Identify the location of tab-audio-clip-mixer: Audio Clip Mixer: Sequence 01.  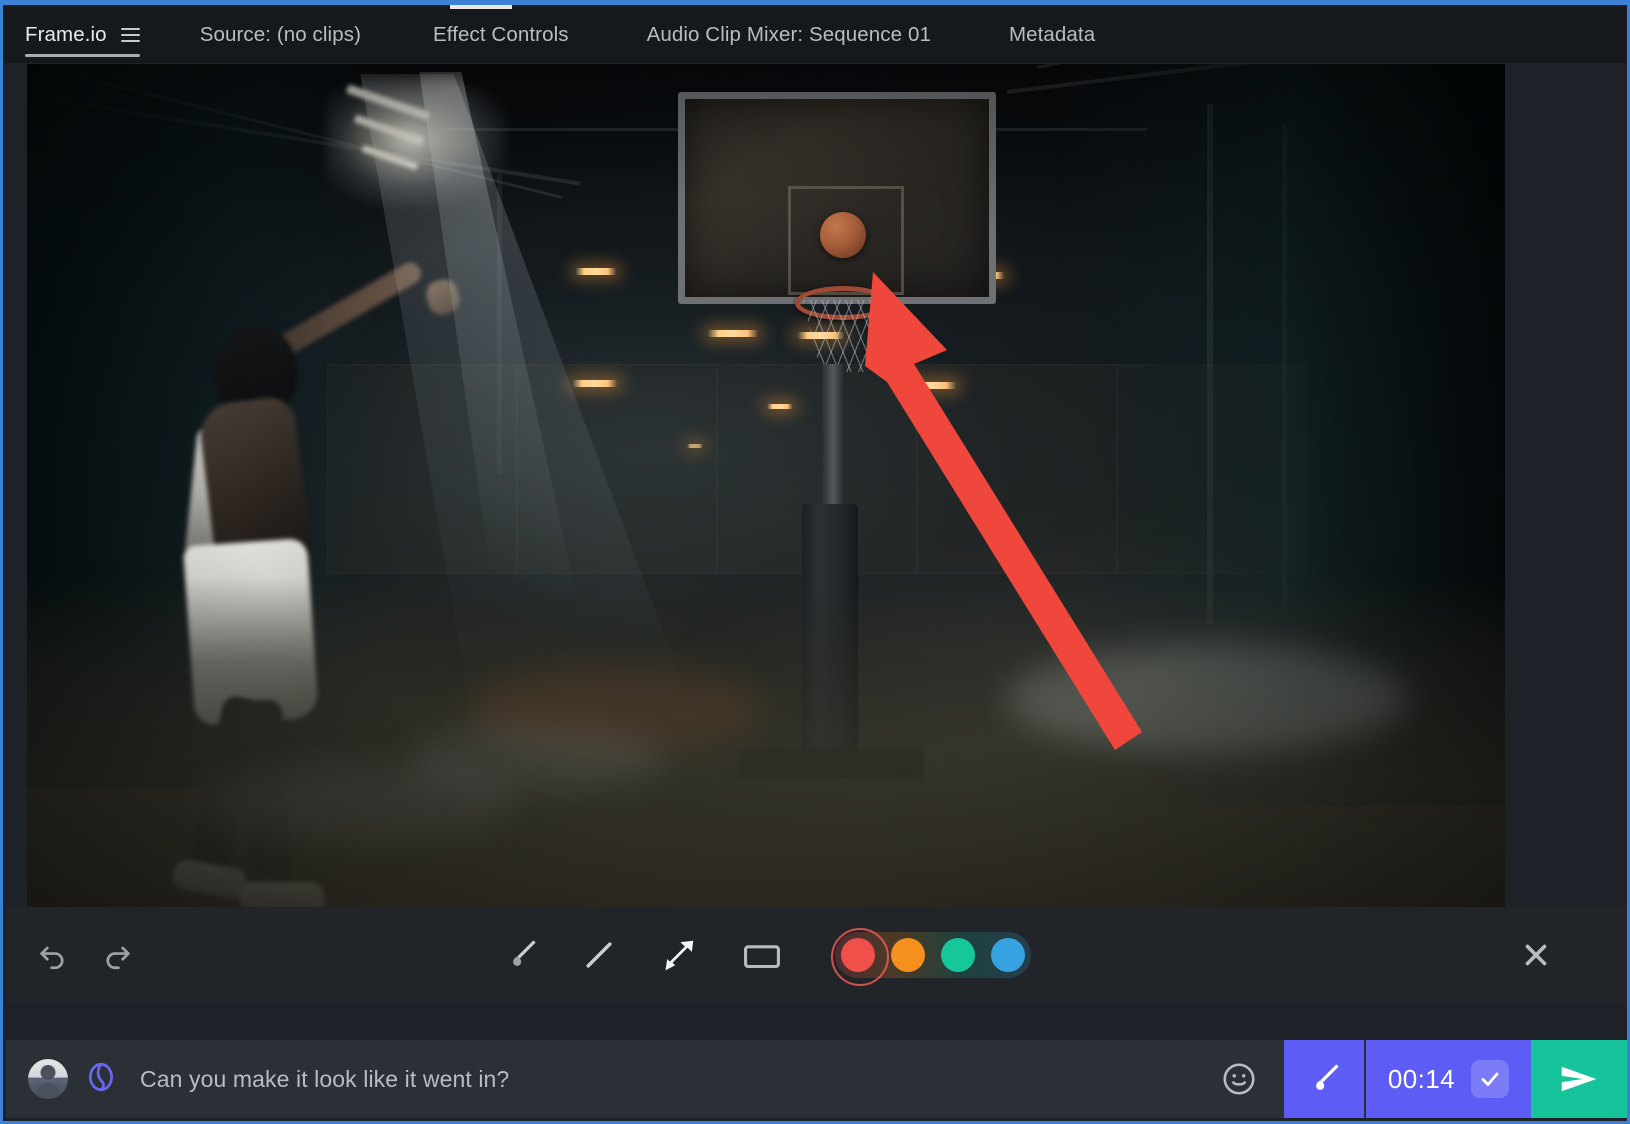
(789, 35).